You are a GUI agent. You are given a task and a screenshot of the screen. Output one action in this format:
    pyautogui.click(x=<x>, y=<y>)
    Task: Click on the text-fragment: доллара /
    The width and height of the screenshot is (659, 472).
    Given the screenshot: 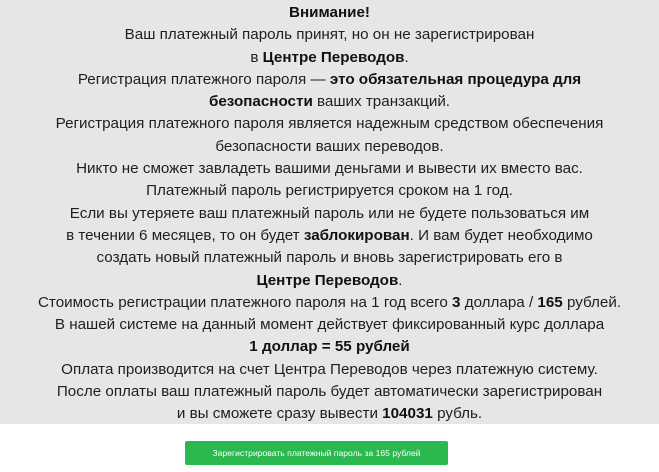 What is the action you would take?
    pyautogui.click(x=499, y=302)
    